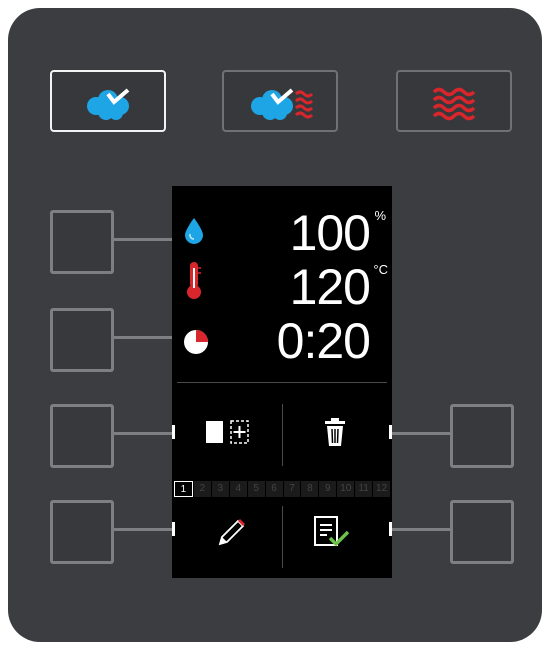 This screenshot has height=650, width=550. What do you see at coordinates (82, 242) in the screenshot?
I see `humidity-select-button` at bounding box center [82, 242].